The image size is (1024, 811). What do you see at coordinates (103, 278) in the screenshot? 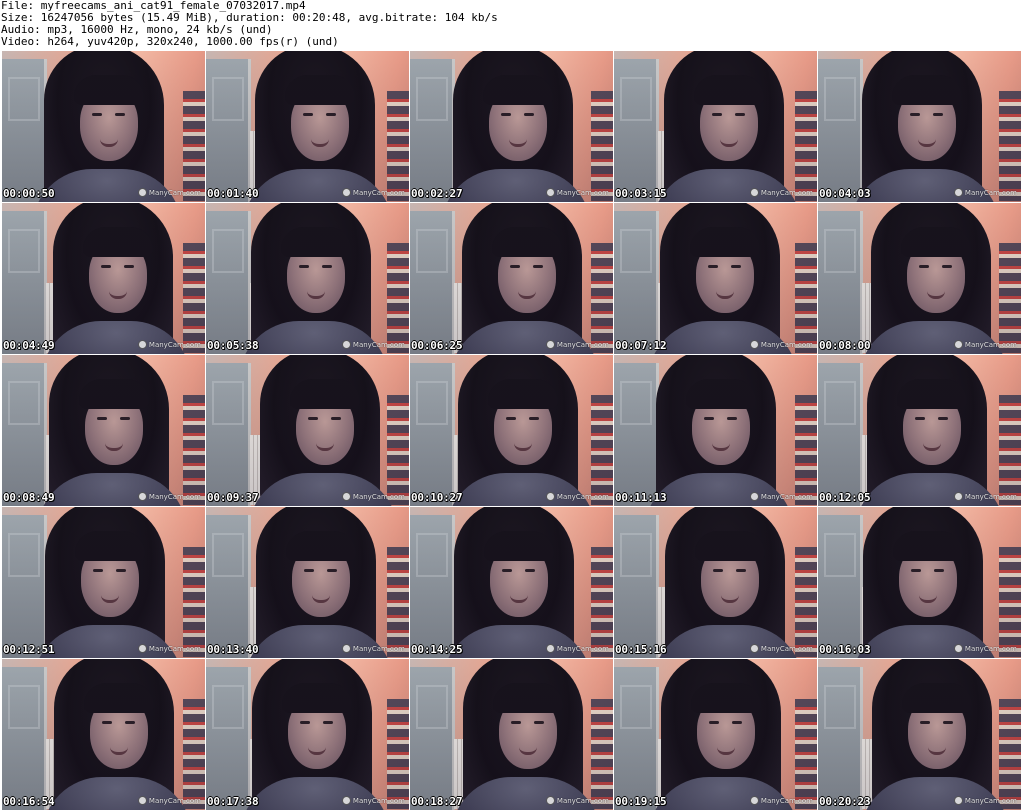
I see `video-thumbnail: ManyCam.com 00:04:49` at bounding box center [103, 278].